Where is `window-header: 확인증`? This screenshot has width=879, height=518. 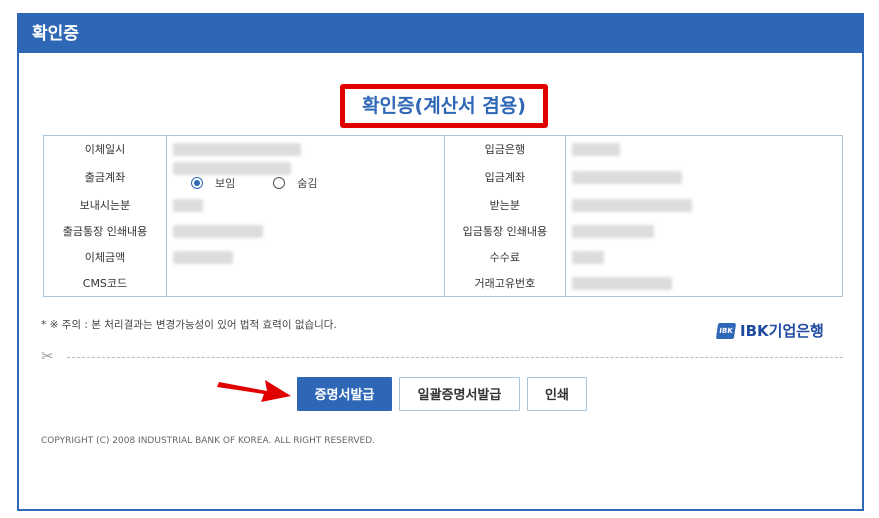
window-header: 확인증 is located at coordinates (440, 34).